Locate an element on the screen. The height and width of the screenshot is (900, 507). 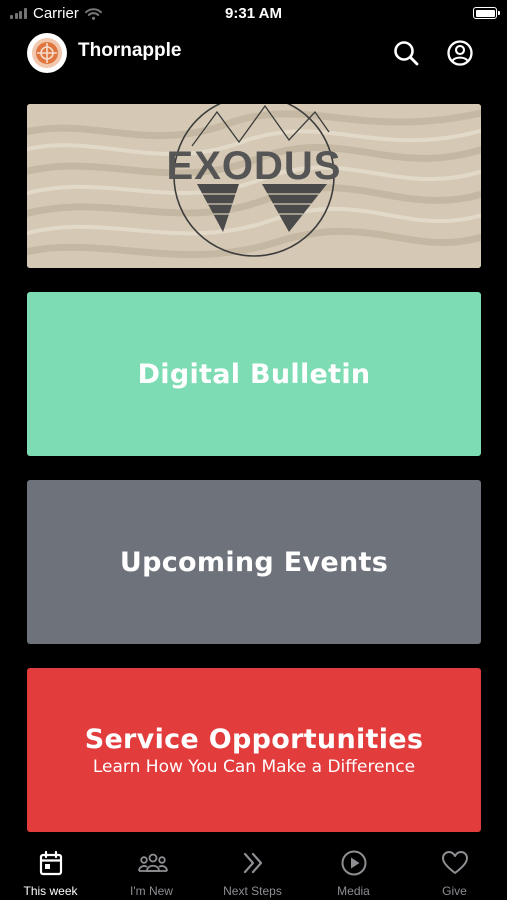
user-circle-icon is located at coordinates (460, 53).